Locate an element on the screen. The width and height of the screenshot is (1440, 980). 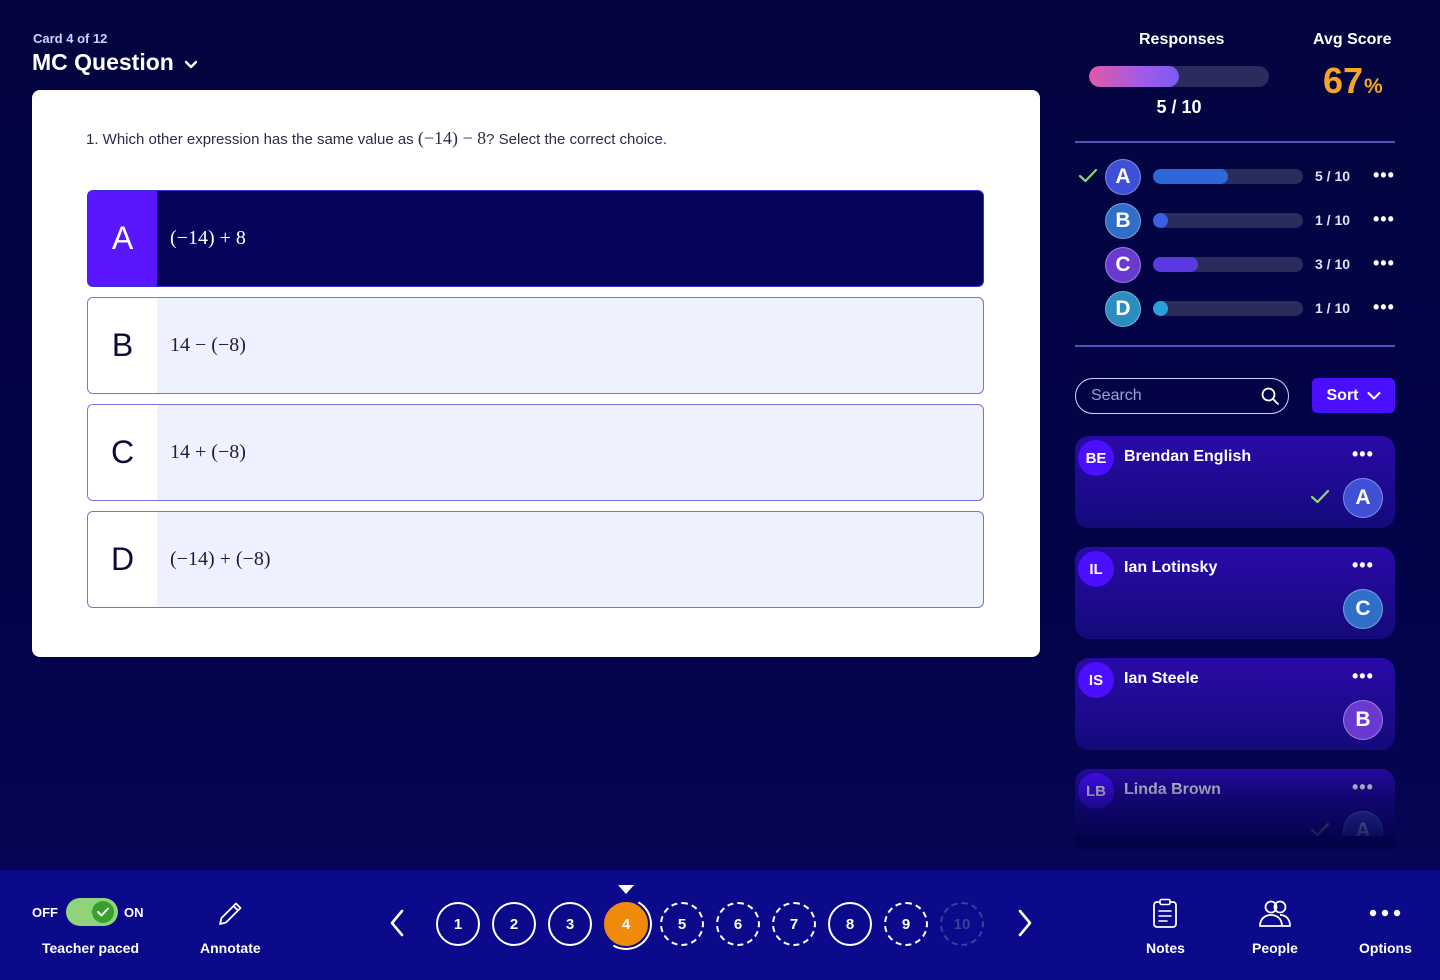
page-button-3: 3 is located at coordinates (570, 924).